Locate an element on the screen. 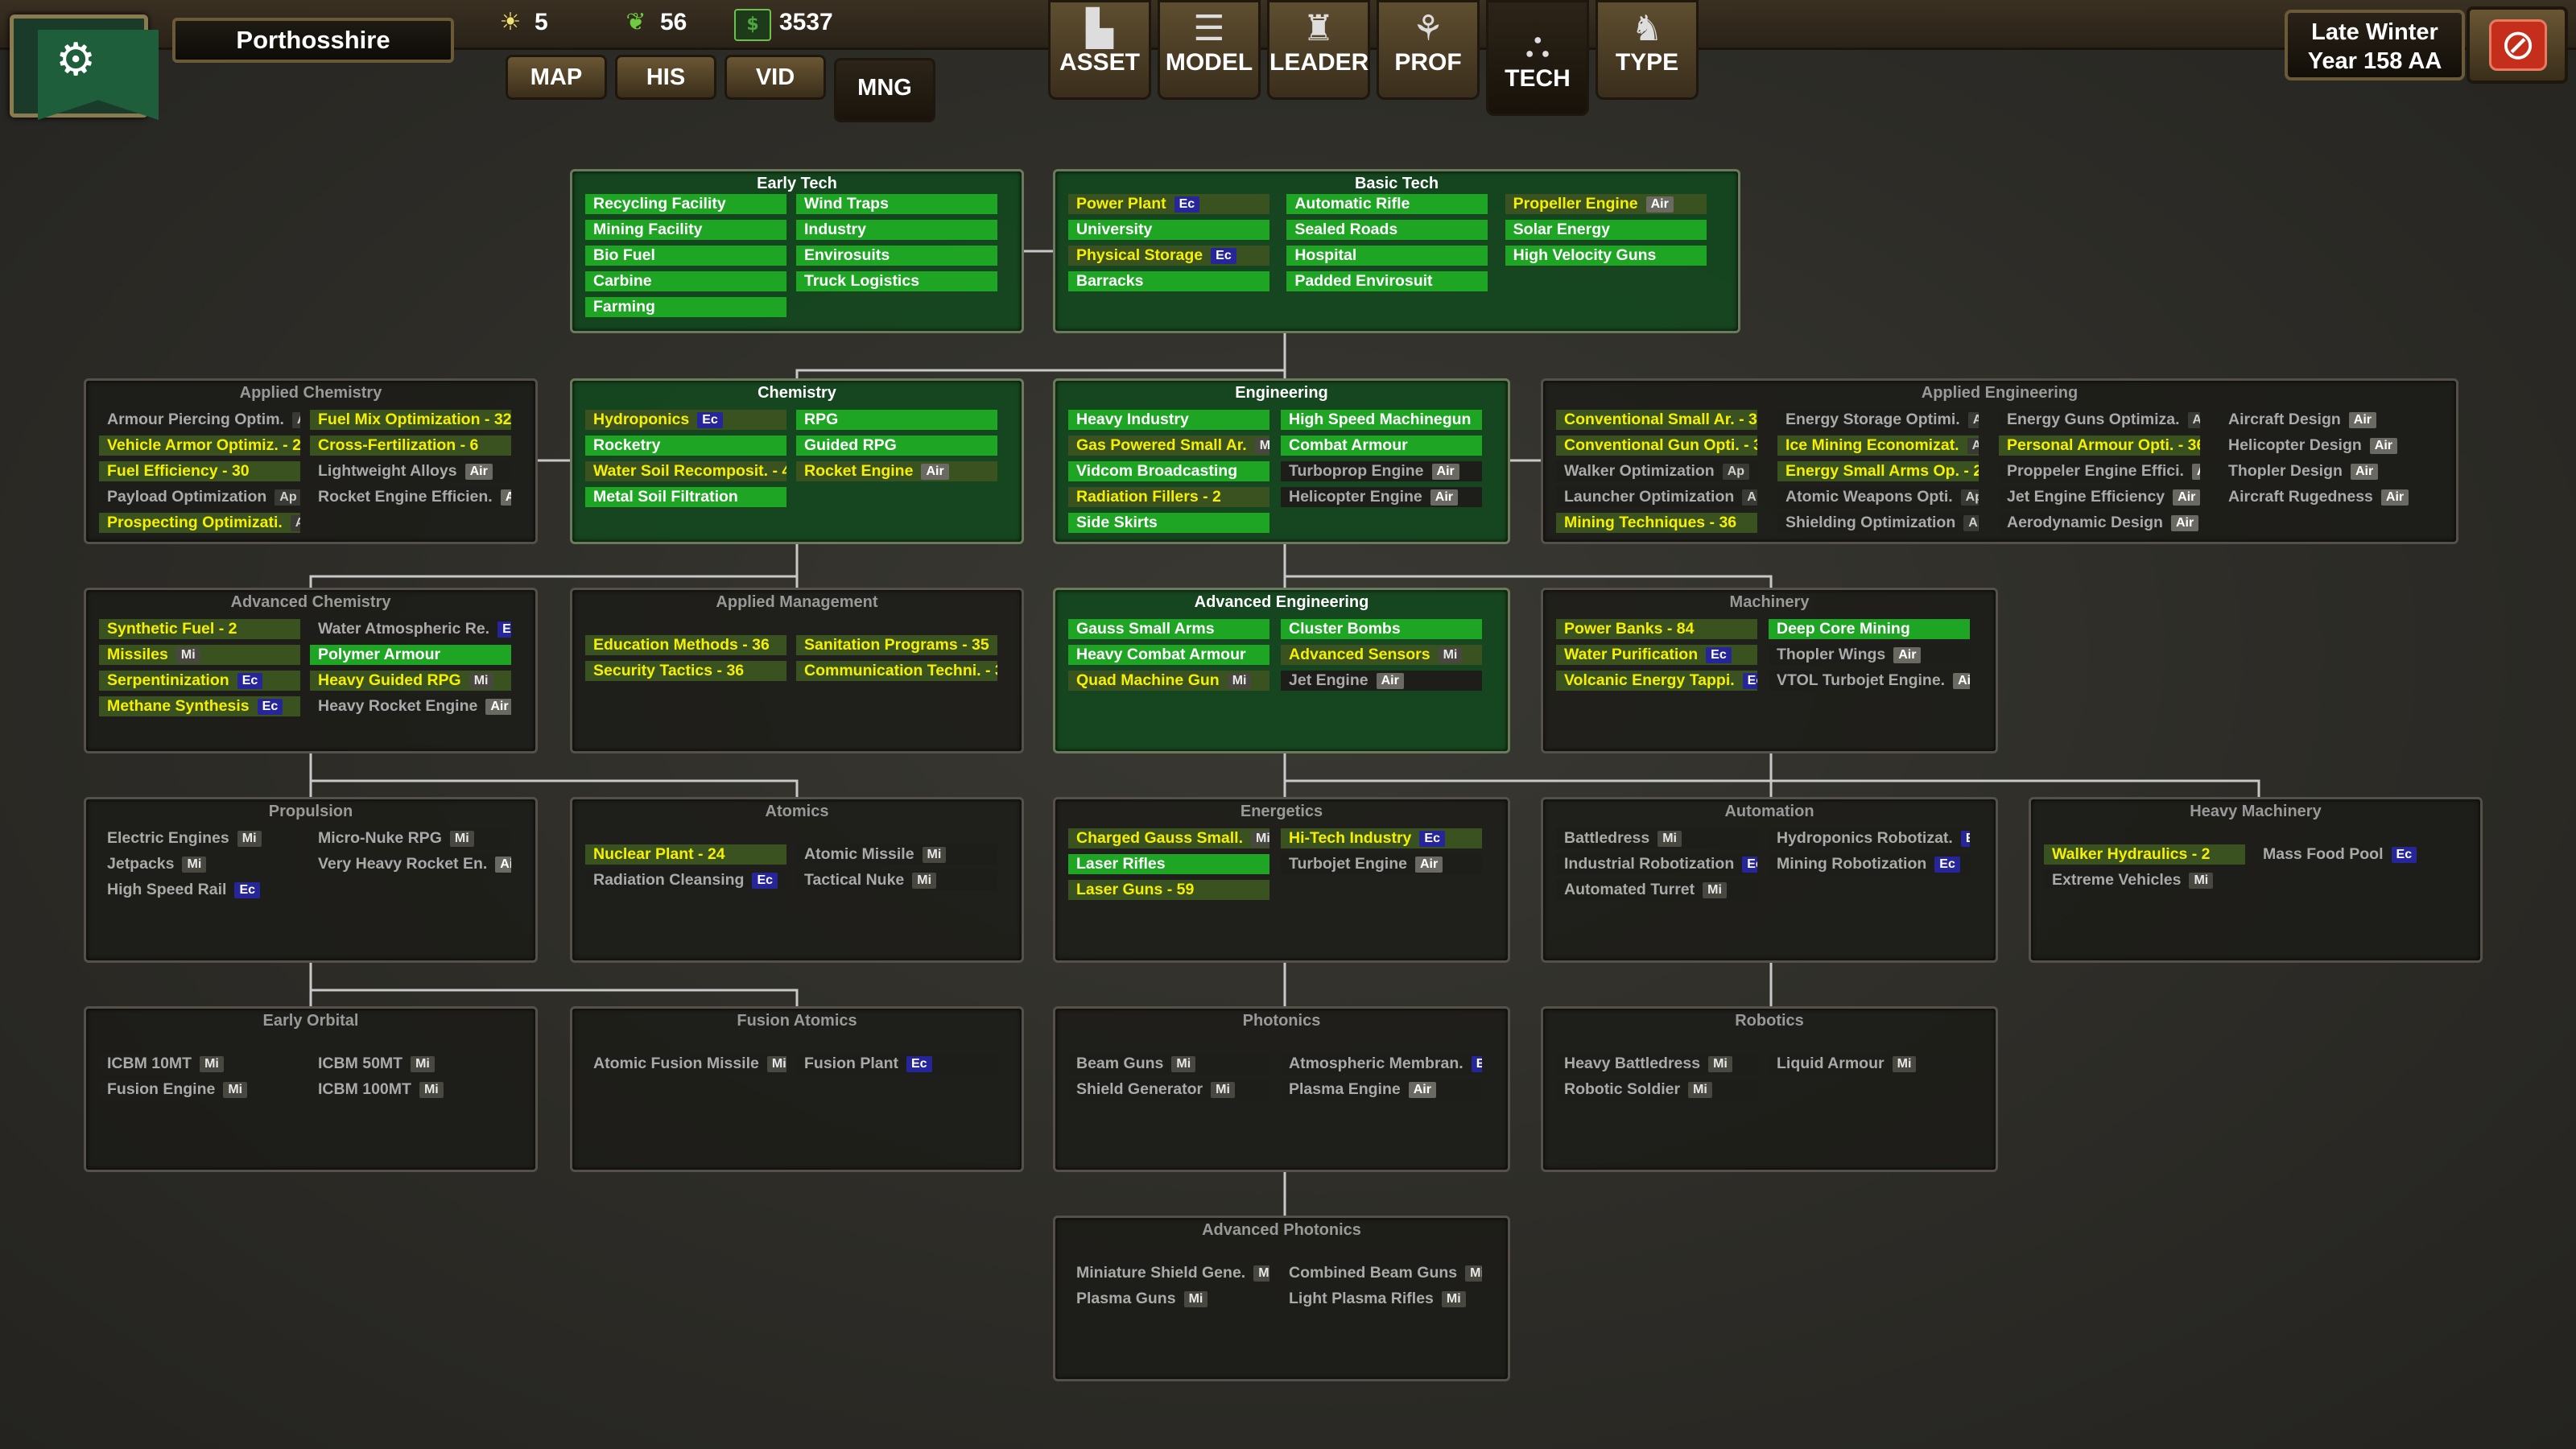 This screenshot has height=1449, width=2576. tech-item-mining-robotization: Mining Robotization Ec is located at coordinates (1869, 864).